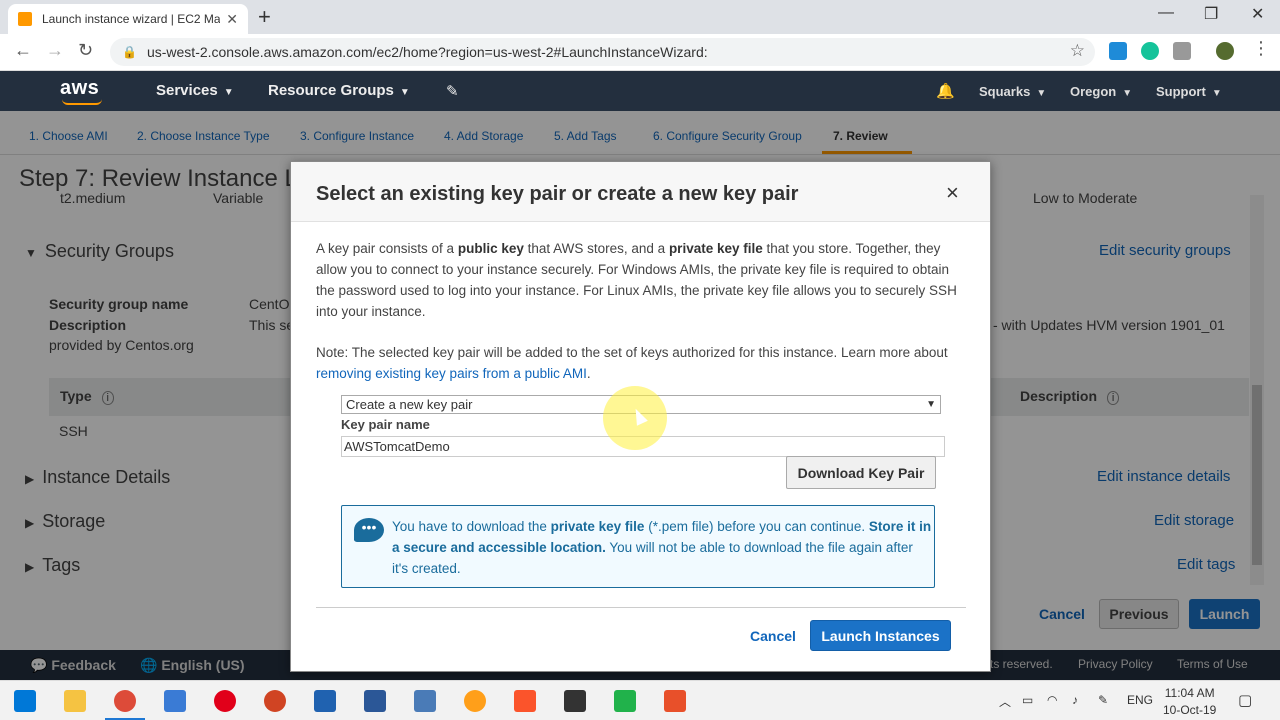 The height and width of the screenshot is (720, 1280). Describe the element at coordinates (1077, 51) in the screenshot. I see `bookmark-star-icon: ☆` at that location.